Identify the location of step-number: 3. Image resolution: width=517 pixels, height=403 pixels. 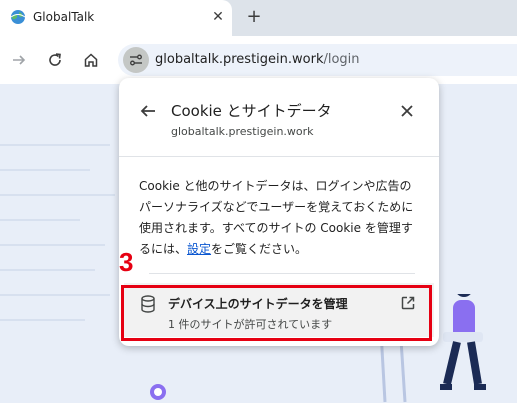
(126, 262).